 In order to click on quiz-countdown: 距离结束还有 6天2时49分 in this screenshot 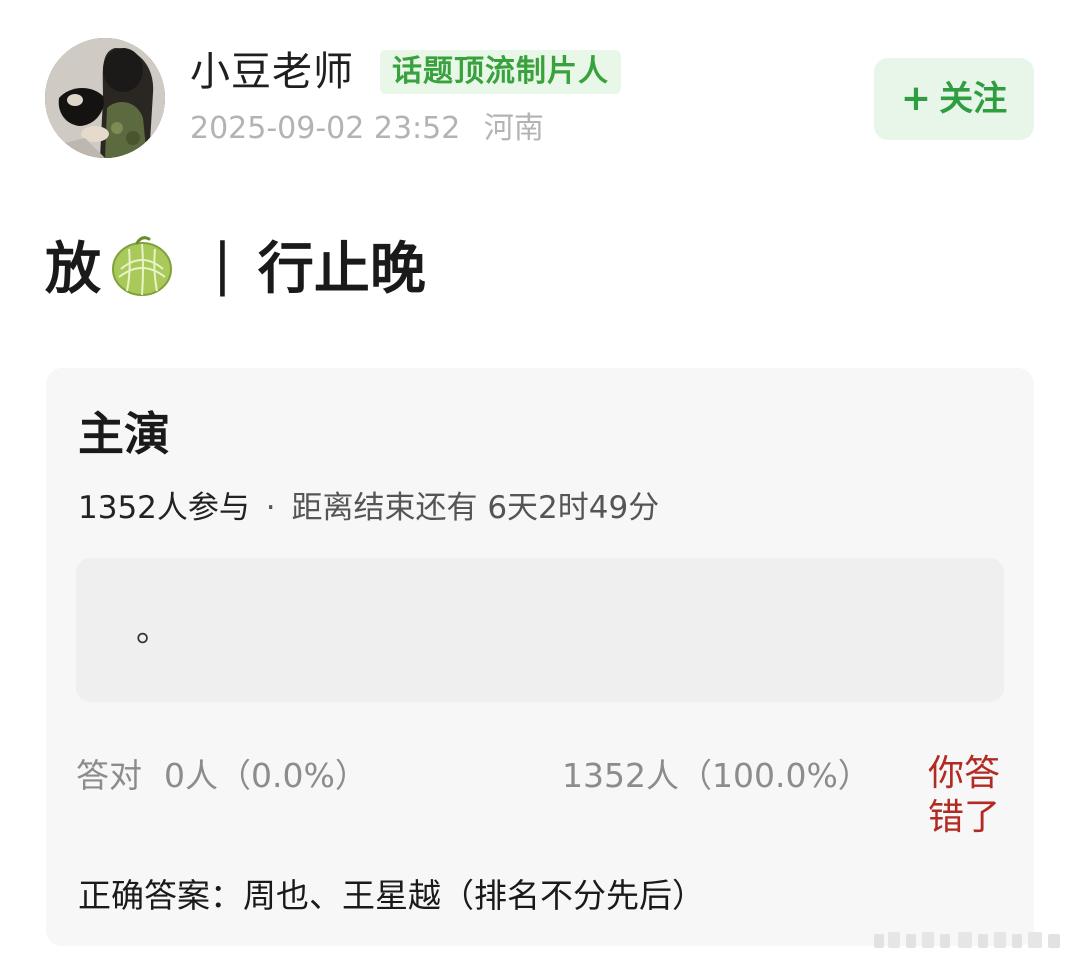, I will do `click(475, 508)`.